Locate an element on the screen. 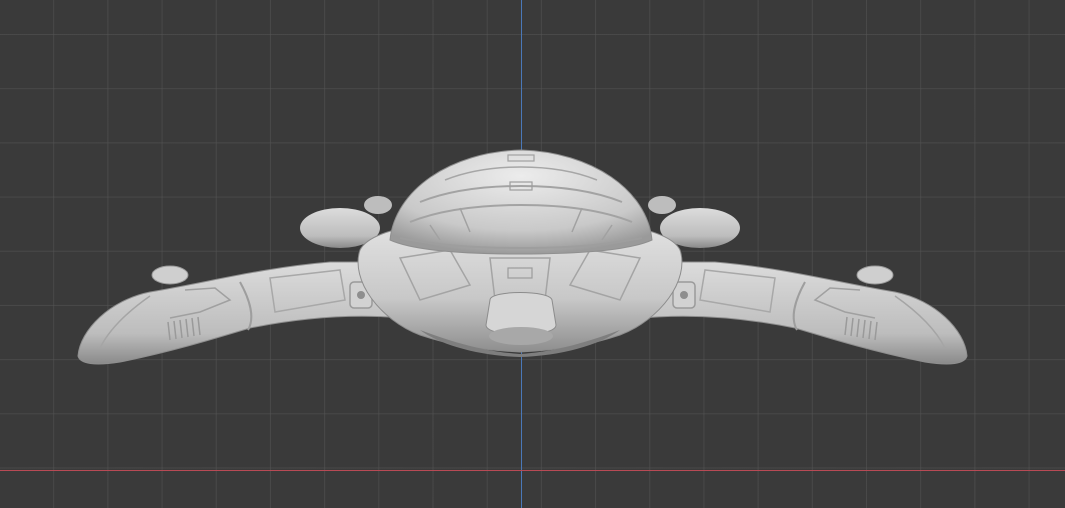 The height and width of the screenshot is (508, 1065). dome is located at coordinates (521, 202).